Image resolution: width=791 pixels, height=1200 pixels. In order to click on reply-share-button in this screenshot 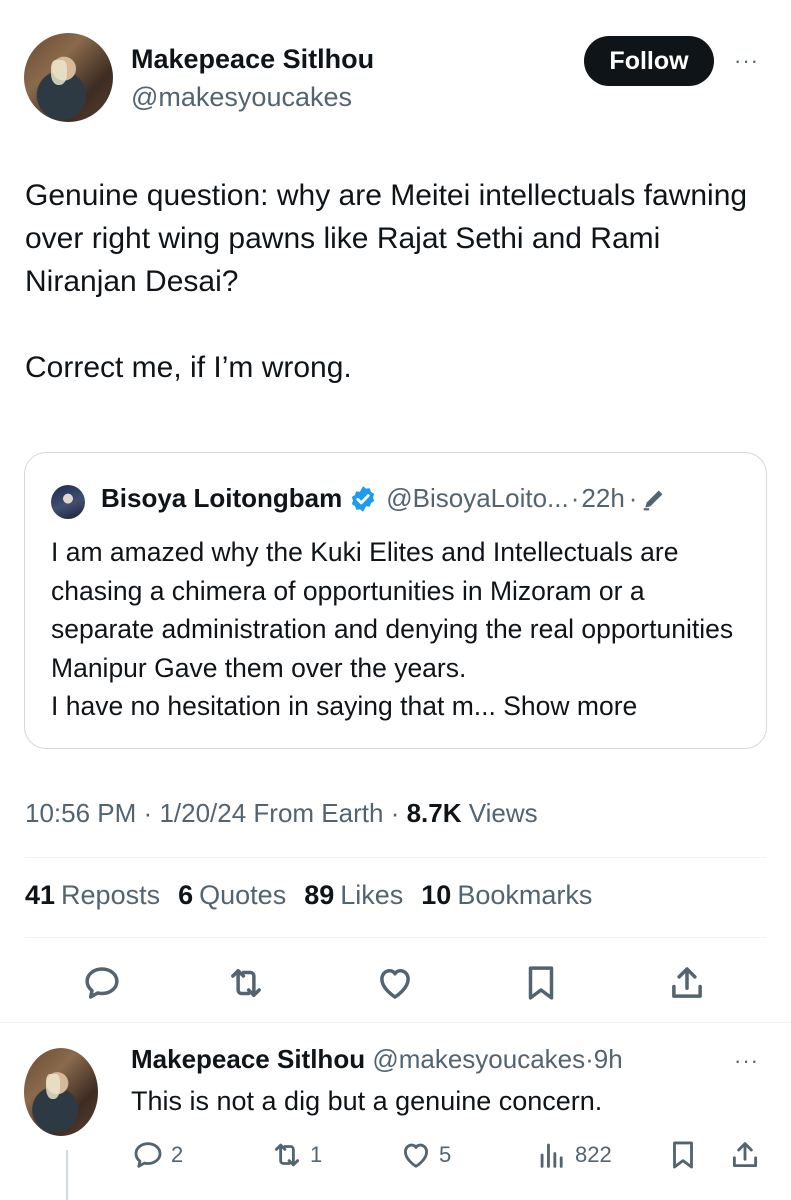, I will do `click(745, 1155)`.